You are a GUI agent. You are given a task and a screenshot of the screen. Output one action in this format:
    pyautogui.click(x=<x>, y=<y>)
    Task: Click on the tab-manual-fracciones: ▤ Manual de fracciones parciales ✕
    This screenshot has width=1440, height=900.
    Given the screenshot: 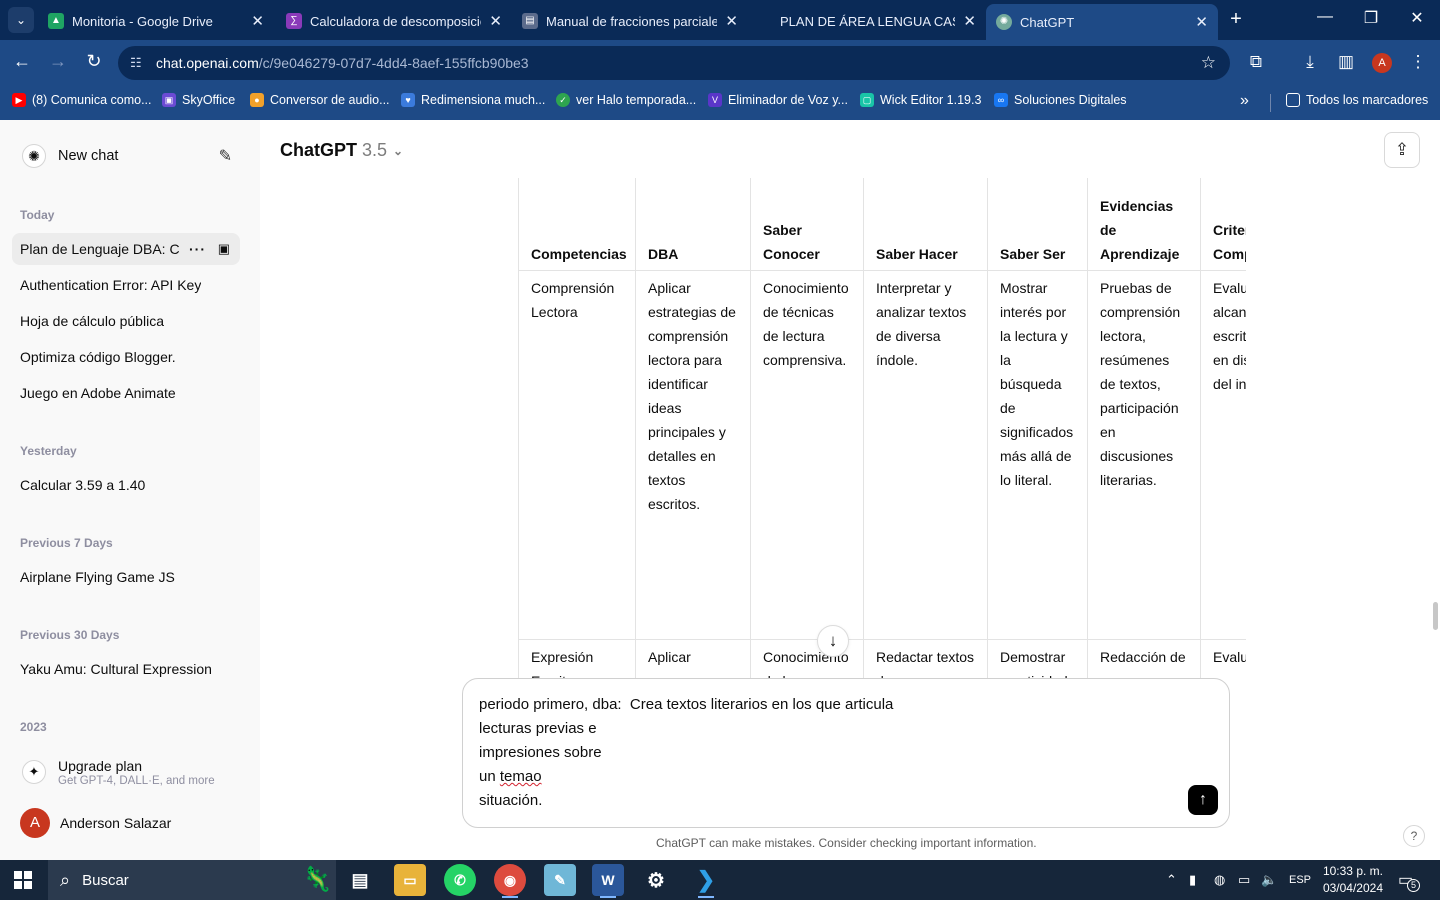 What is the action you would take?
    pyautogui.click(x=630, y=21)
    